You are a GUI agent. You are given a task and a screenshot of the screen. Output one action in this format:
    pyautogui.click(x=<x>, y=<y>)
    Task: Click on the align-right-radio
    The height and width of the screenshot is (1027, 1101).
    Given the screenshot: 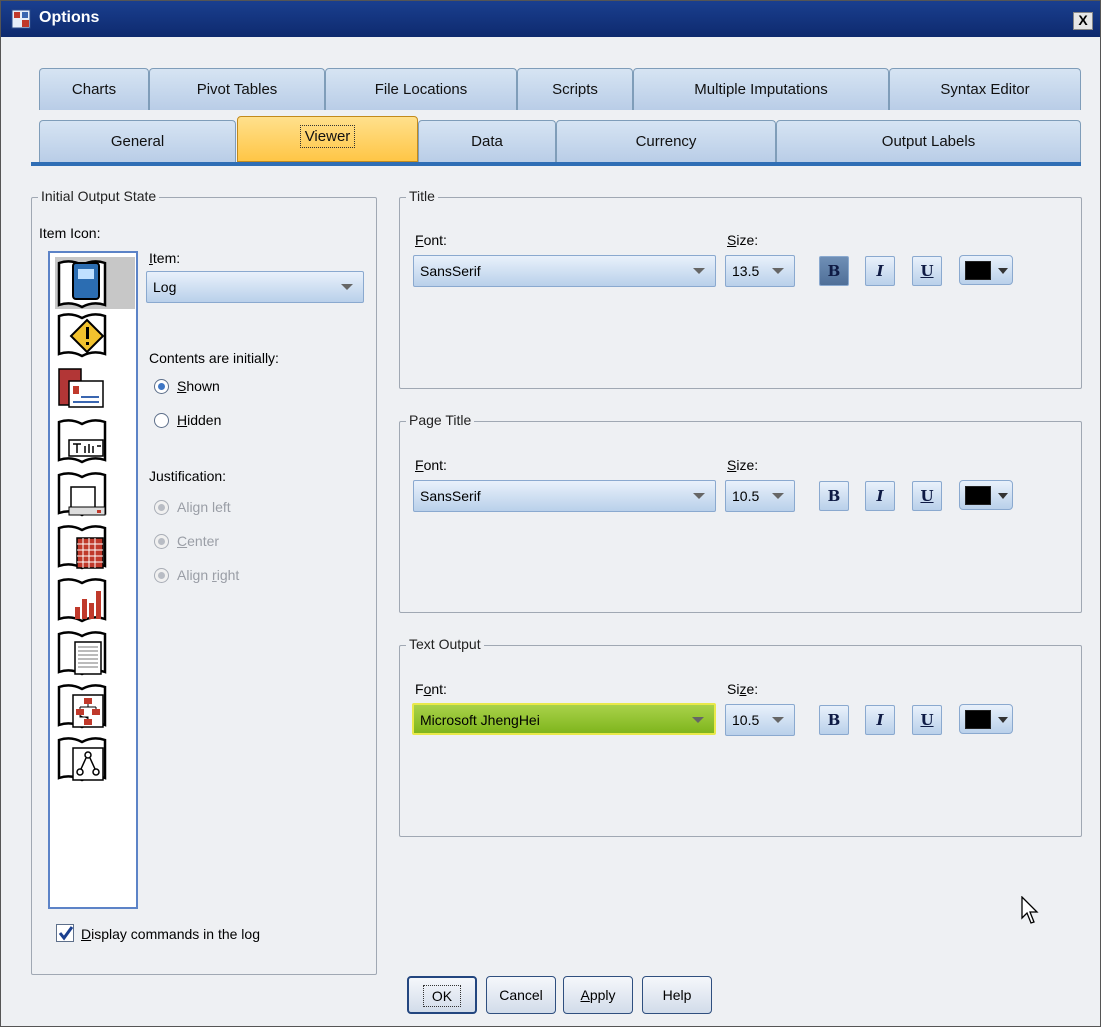 What is the action you would take?
    pyautogui.click(x=161, y=575)
    